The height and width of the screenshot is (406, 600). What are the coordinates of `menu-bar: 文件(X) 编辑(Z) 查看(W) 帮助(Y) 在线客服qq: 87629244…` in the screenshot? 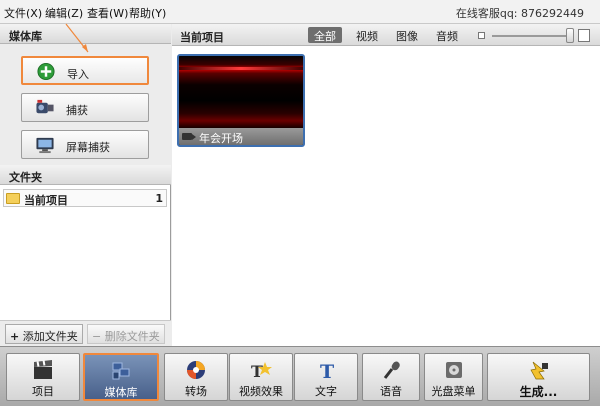 It's located at (300, 12).